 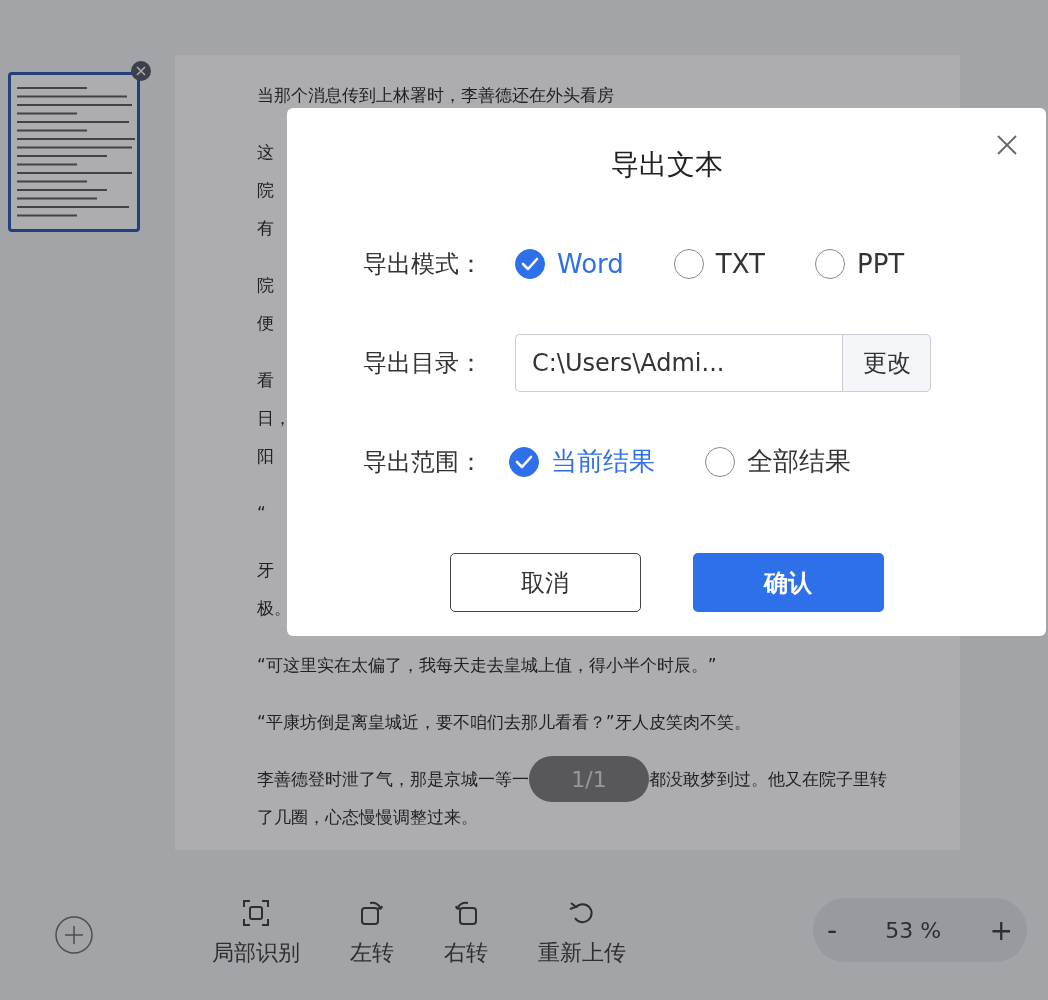 What do you see at coordinates (265, 152) in the screenshot?
I see `text-line: 这` at bounding box center [265, 152].